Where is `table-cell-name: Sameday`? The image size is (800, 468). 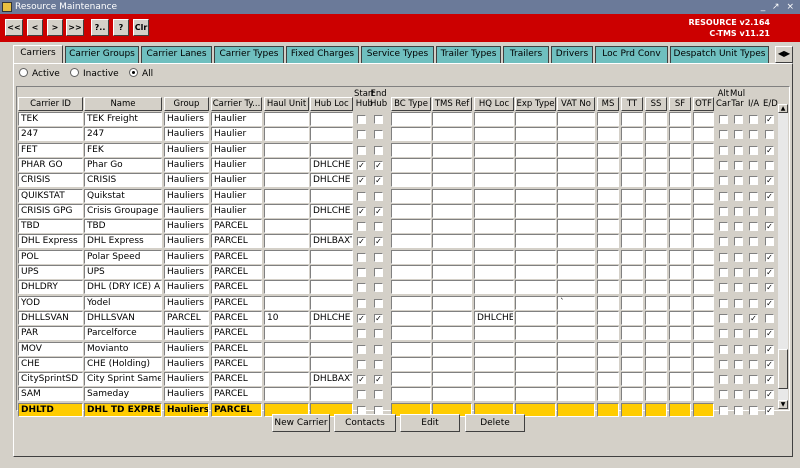
table-cell-name: Sameday is located at coordinates (123, 394).